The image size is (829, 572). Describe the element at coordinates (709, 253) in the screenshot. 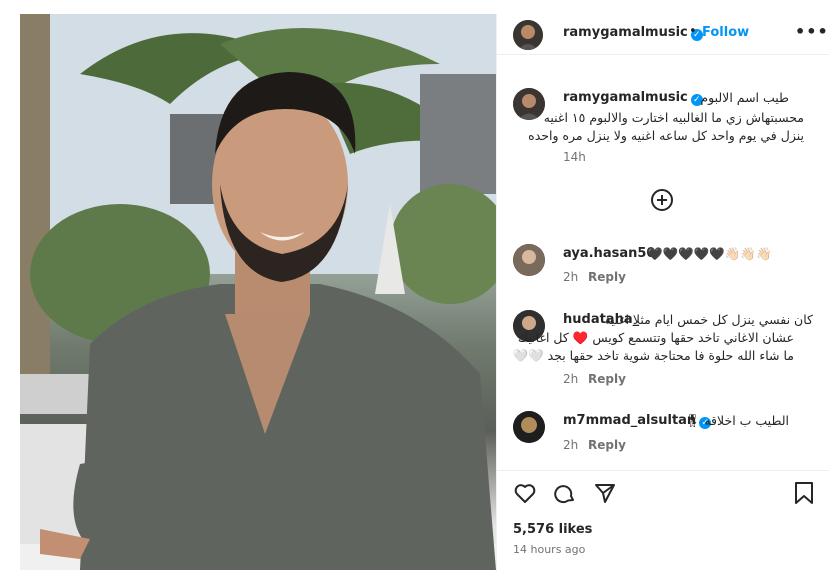

I see `comment-text: 🖤🖤🖤🖤🖤👋🏻👋🏻👋🏻` at that location.